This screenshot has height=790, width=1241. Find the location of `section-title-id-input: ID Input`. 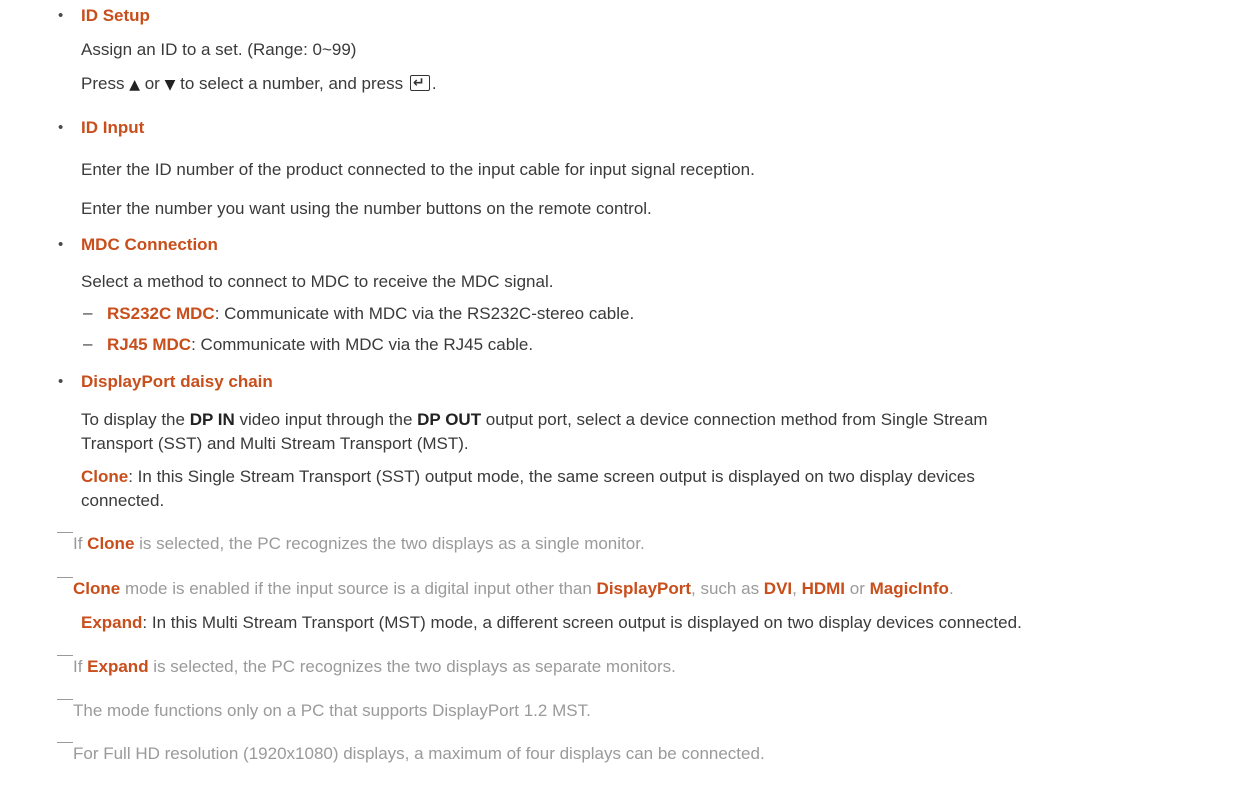

section-title-id-input: ID Input is located at coordinates (113, 127).